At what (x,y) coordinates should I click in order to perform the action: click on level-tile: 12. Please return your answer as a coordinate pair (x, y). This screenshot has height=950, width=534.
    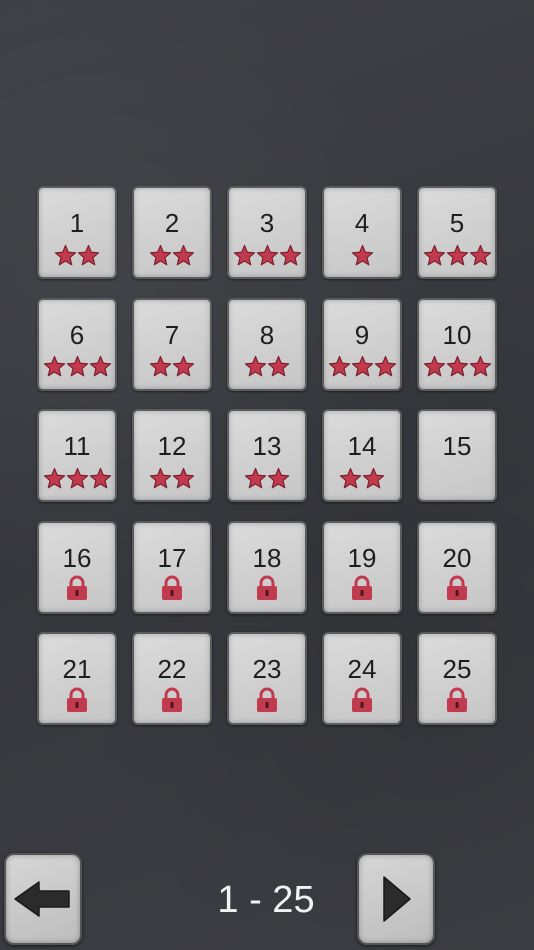
    Looking at the image, I should click on (172, 455).